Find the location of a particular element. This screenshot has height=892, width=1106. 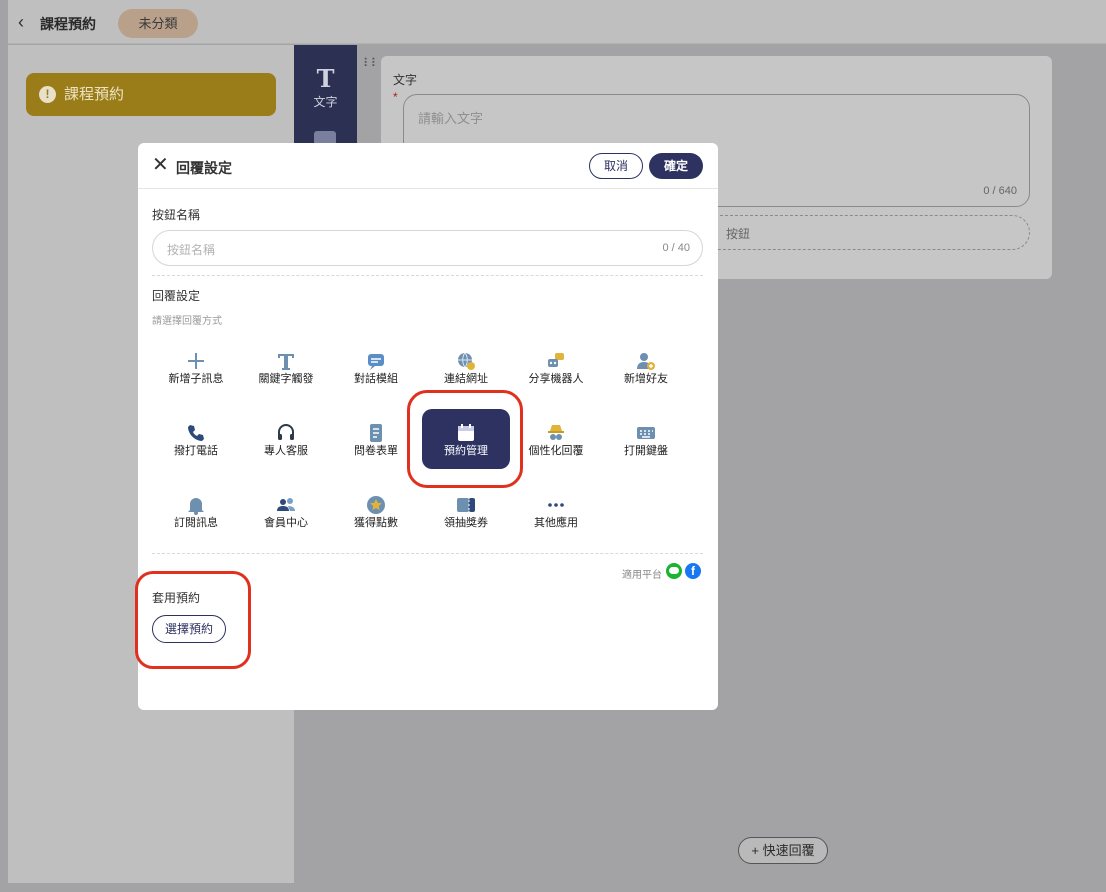

members-icon is located at coordinates (286, 504).